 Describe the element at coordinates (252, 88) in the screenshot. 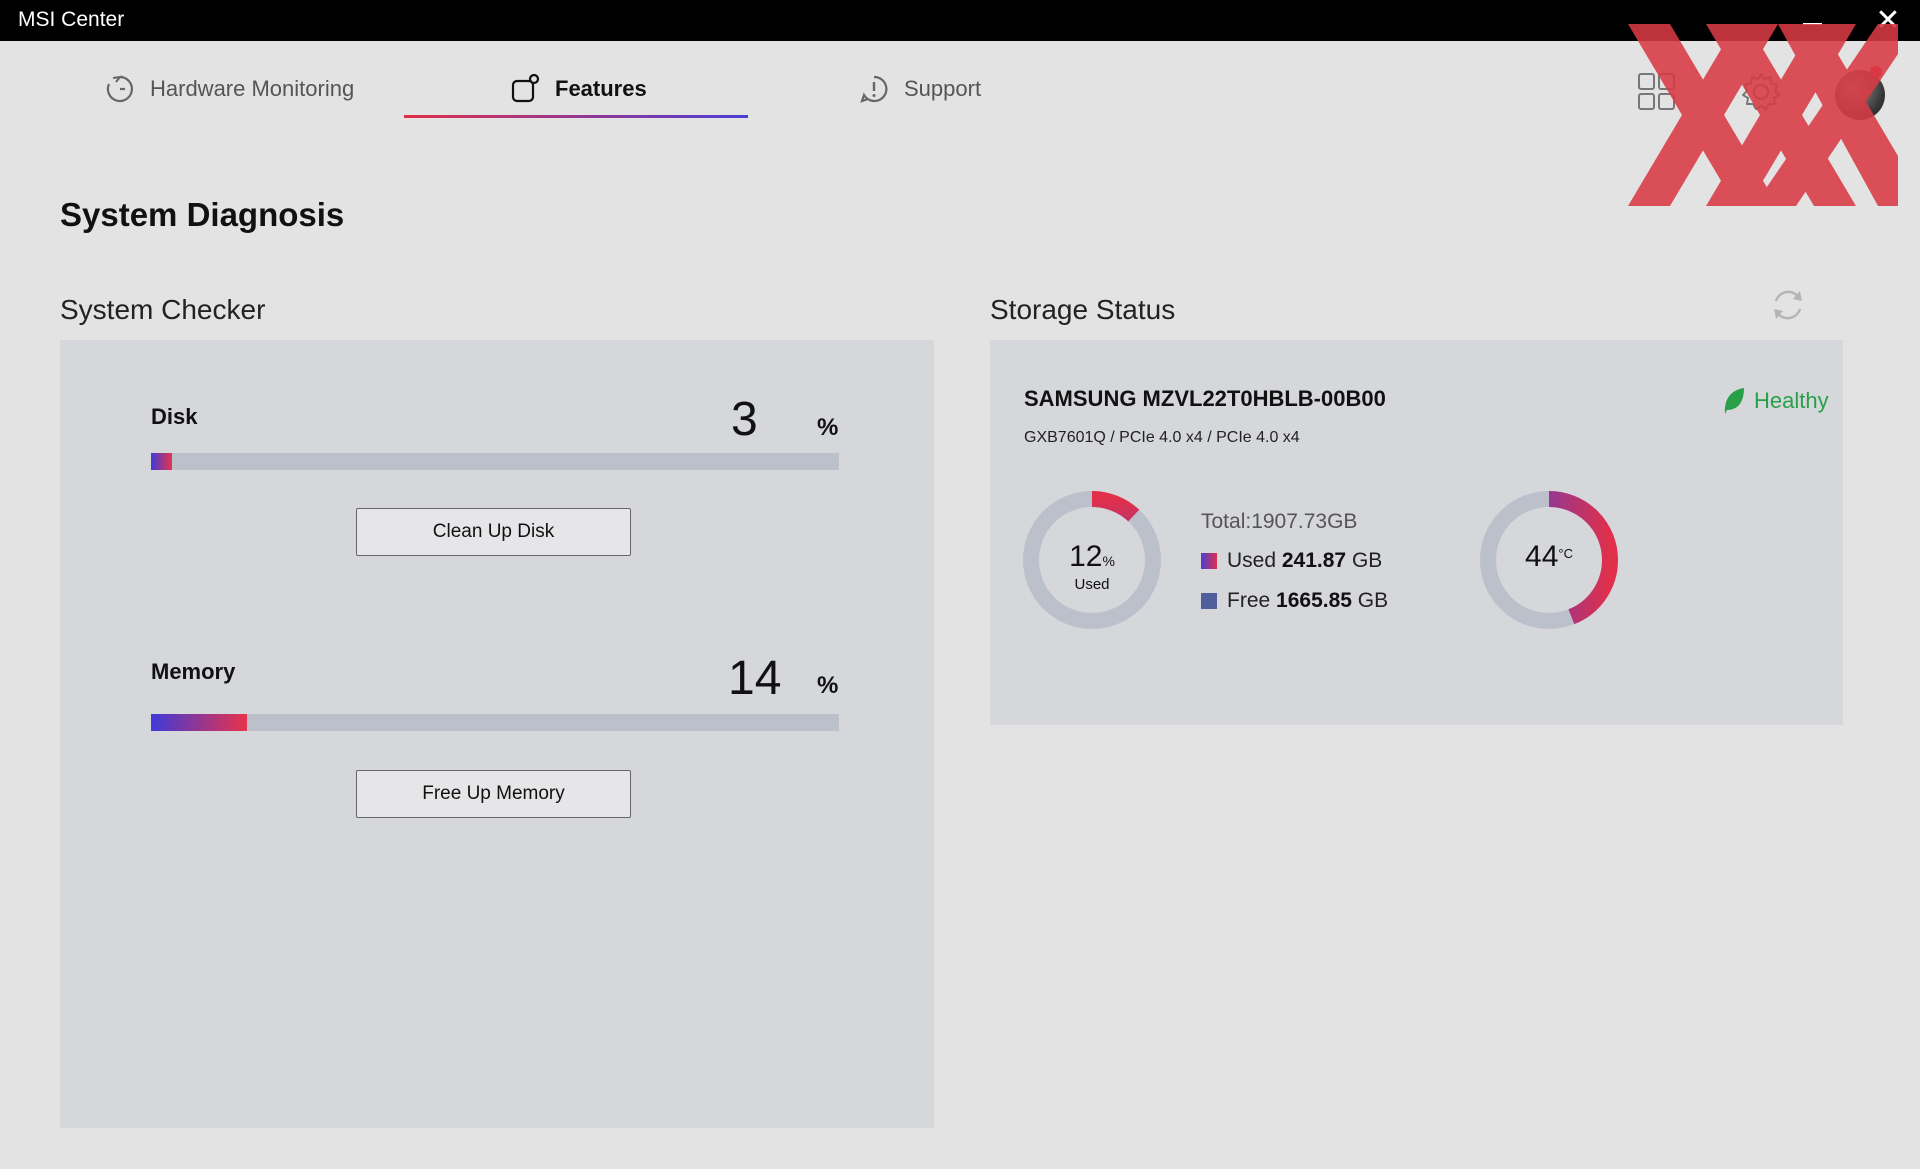

I see `tab-label-hardware-monitoring: Hardware Monitoring` at that location.